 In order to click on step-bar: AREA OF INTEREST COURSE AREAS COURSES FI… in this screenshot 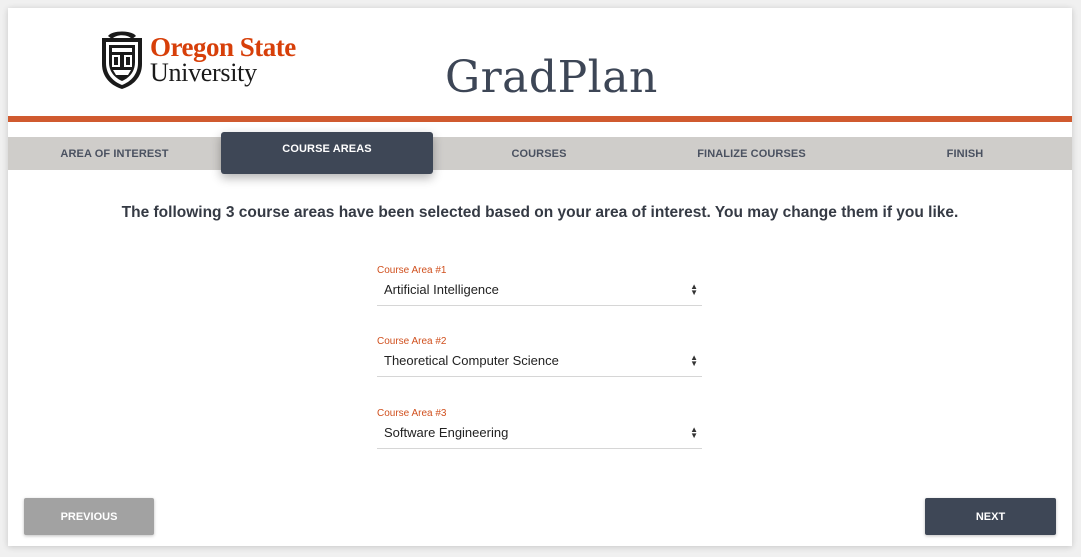, I will do `click(540, 153)`.